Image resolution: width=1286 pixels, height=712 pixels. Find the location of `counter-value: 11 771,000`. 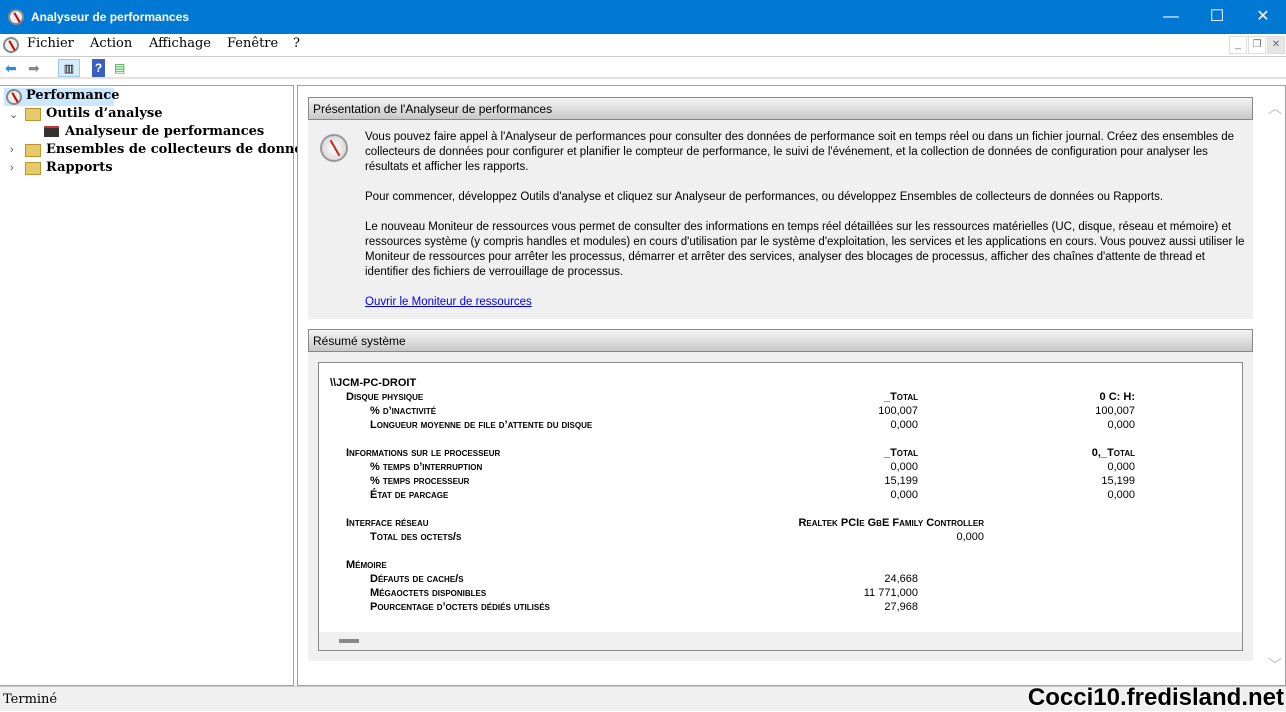

counter-value: 11 771,000 is located at coordinates (890, 593).